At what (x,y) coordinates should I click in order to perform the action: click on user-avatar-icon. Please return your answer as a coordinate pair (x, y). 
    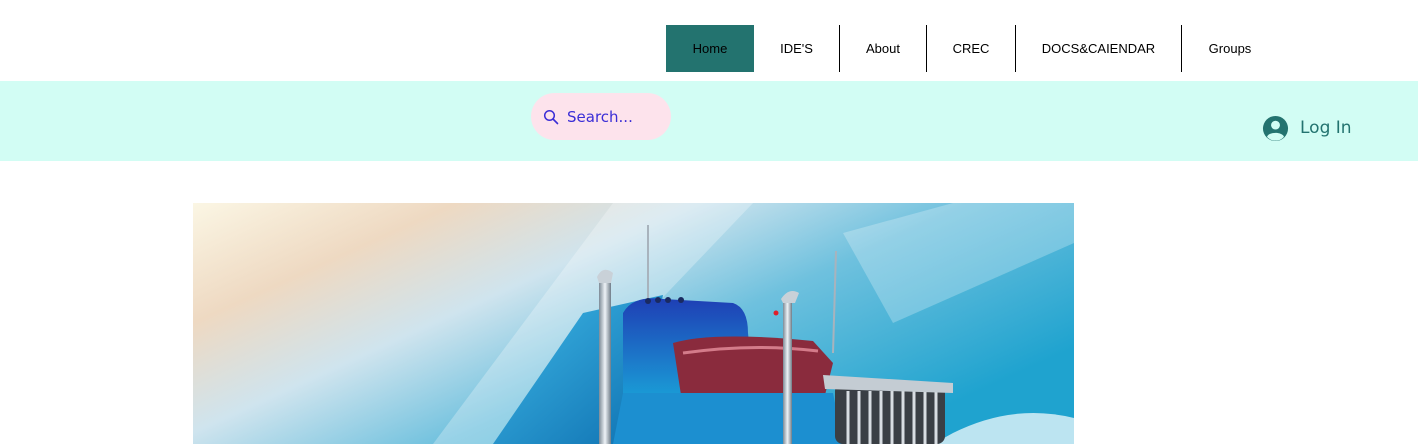
    Looking at the image, I should click on (1275, 128).